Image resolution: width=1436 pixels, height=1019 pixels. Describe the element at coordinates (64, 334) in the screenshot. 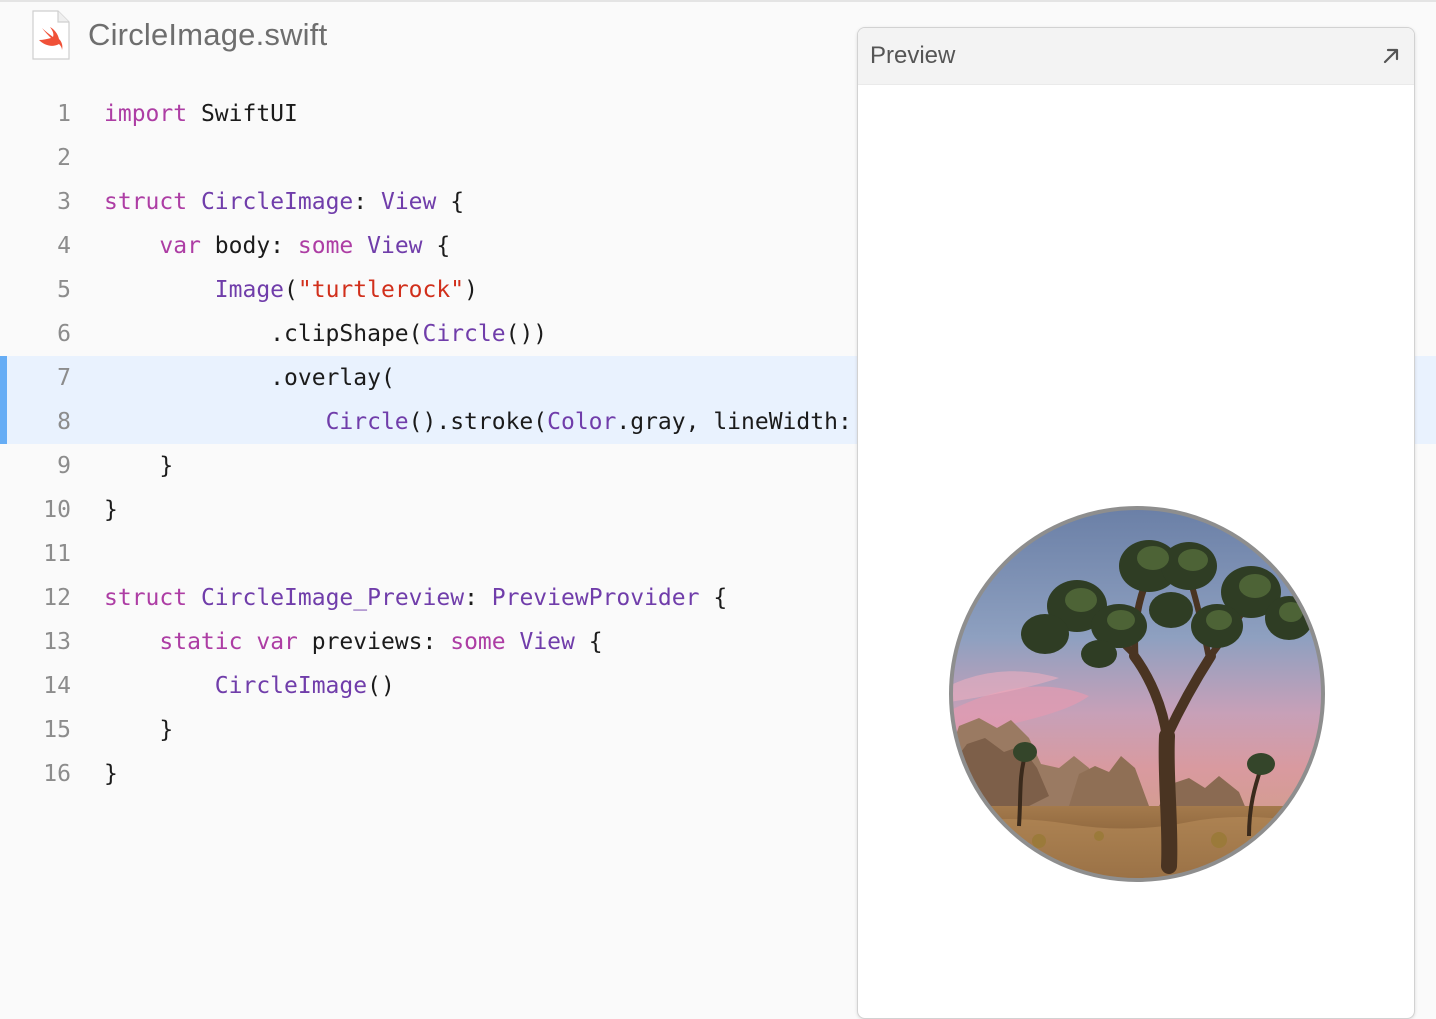

I see `line-number: 6` at that location.